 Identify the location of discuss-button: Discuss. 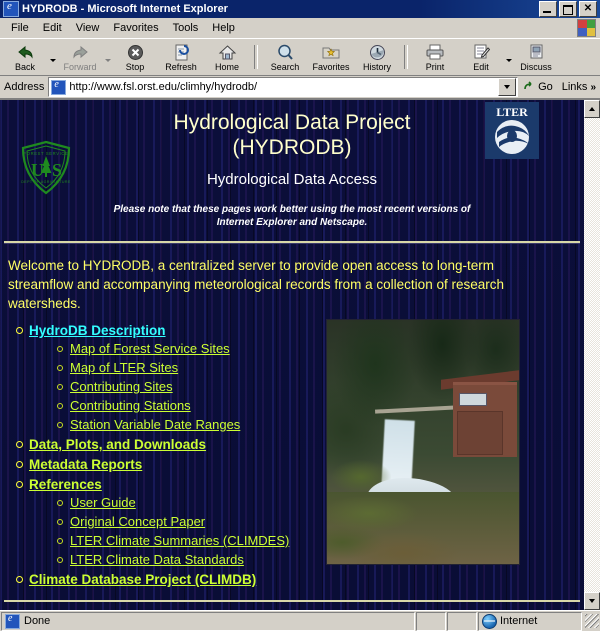
(536, 57).